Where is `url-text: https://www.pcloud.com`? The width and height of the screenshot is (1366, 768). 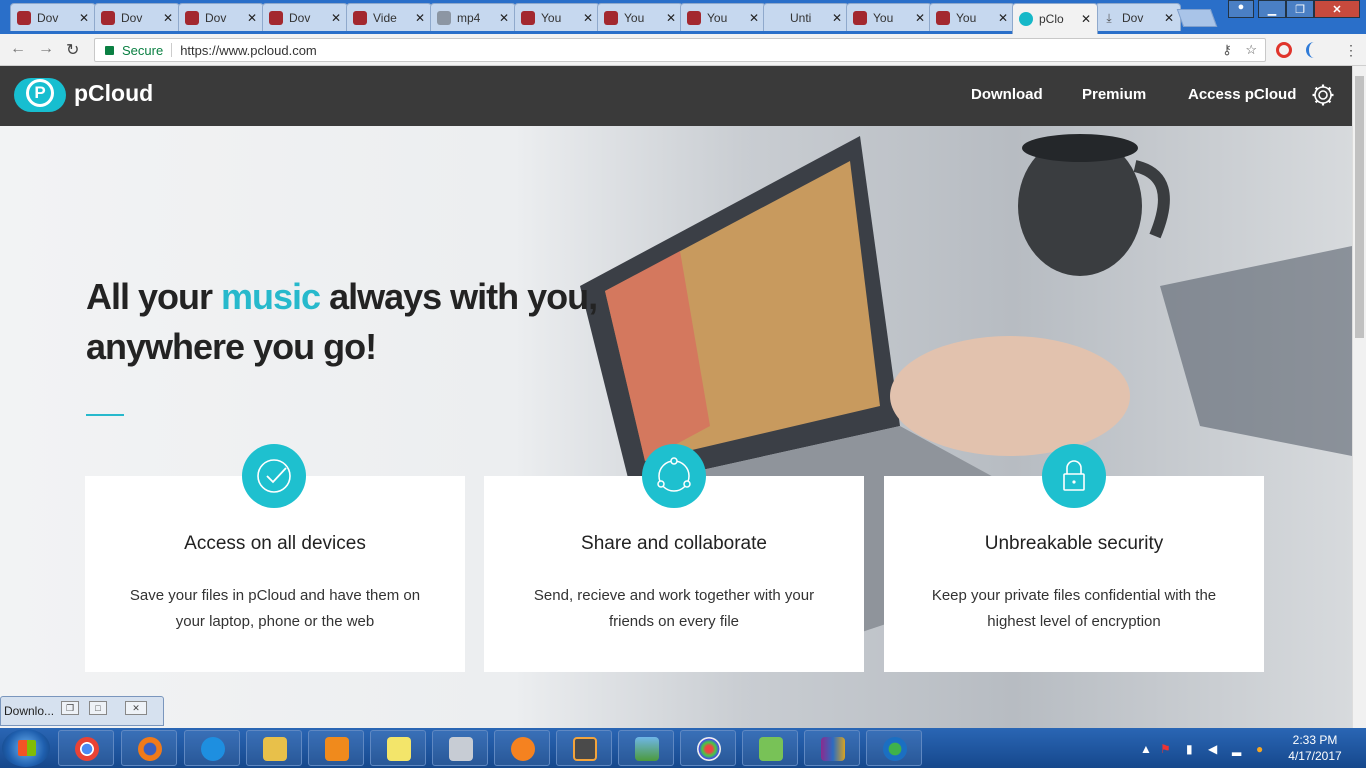 url-text: https://www.pcloud.com is located at coordinates (248, 50).